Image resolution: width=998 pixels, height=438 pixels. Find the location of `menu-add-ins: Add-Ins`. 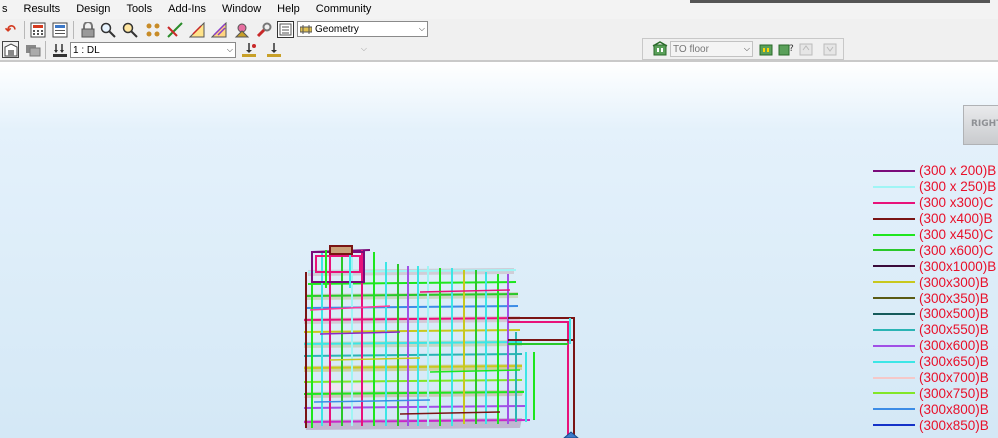

menu-add-ins: Add-Ins is located at coordinates (187, 9).